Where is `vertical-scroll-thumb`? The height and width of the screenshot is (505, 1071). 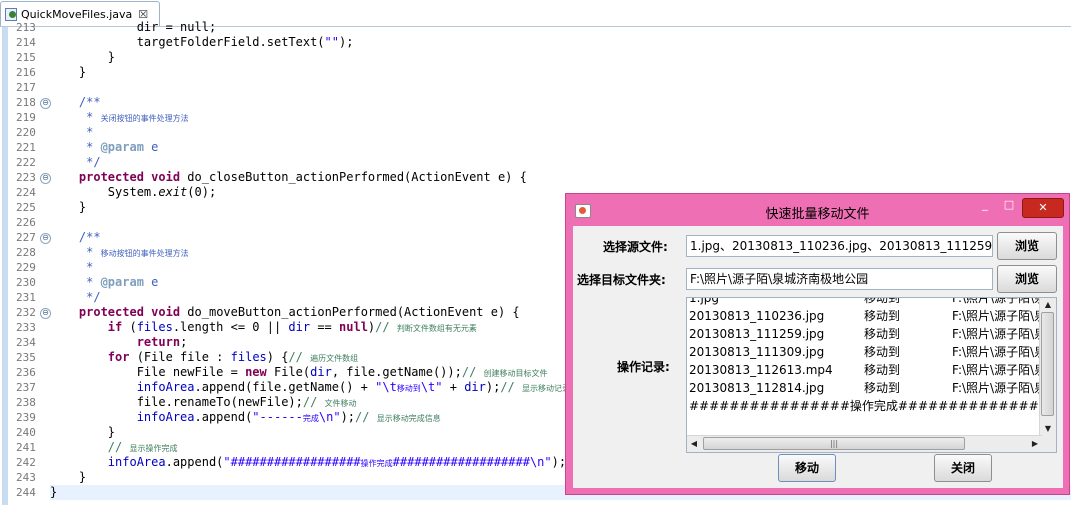
vertical-scroll-thumb is located at coordinates (1047, 364).